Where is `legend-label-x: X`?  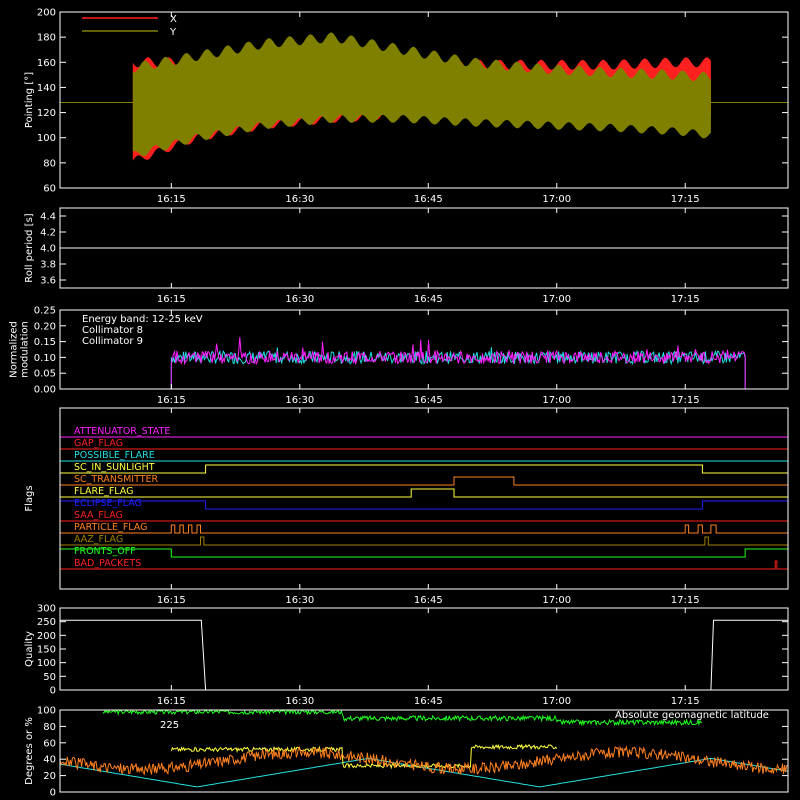
legend-label-x: X is located at coordinates (173, 19).